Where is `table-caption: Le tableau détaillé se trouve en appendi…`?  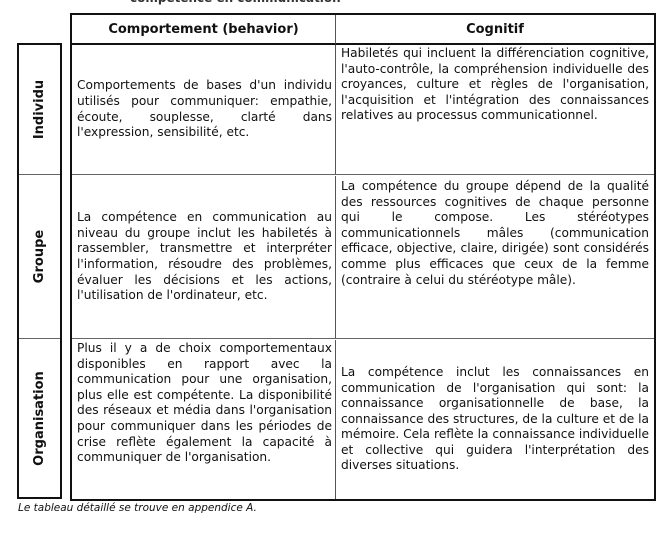
table-caption: Le tableau détaillé se trouve en appendi… is located at coordinates (137, 508).